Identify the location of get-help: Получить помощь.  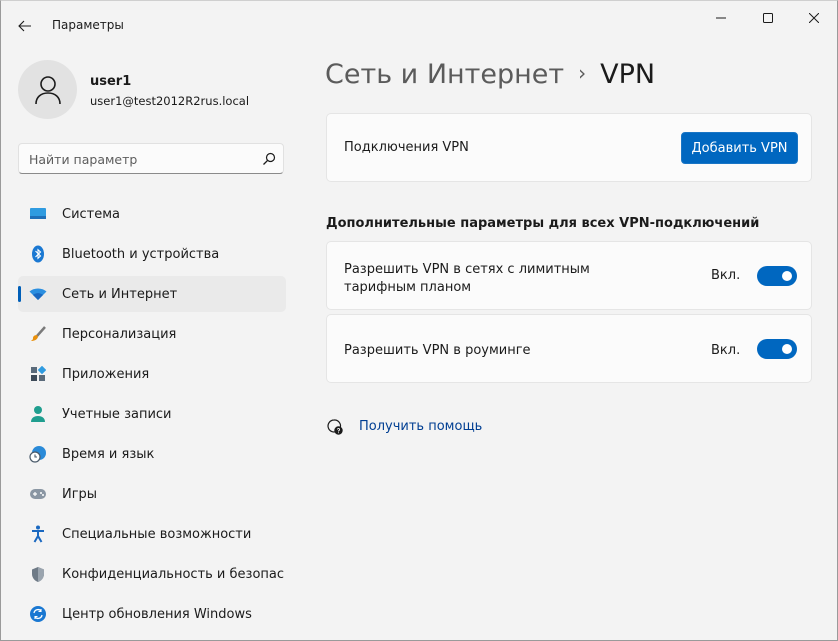
(404, 427).